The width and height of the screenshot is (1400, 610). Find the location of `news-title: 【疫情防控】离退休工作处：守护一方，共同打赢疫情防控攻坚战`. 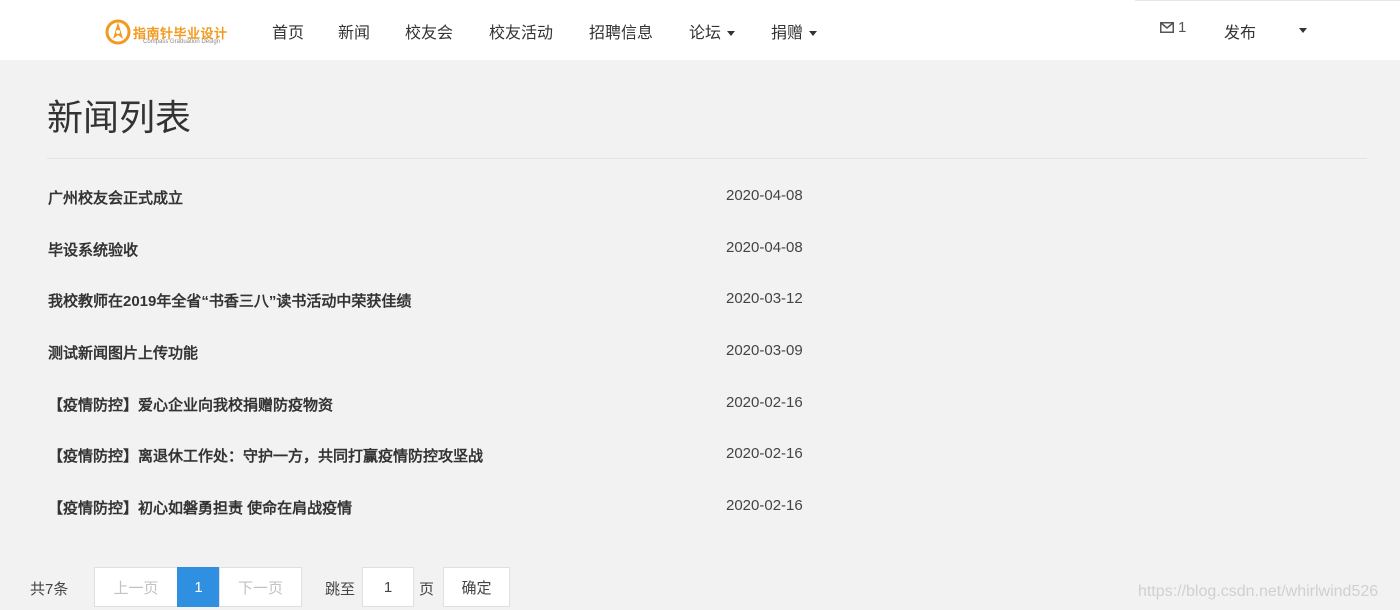

news-title: 【疫情防控】离退休工作处：守护一方，共同打赢疫情防控攻坚战 is located at coordinates (265, 455).